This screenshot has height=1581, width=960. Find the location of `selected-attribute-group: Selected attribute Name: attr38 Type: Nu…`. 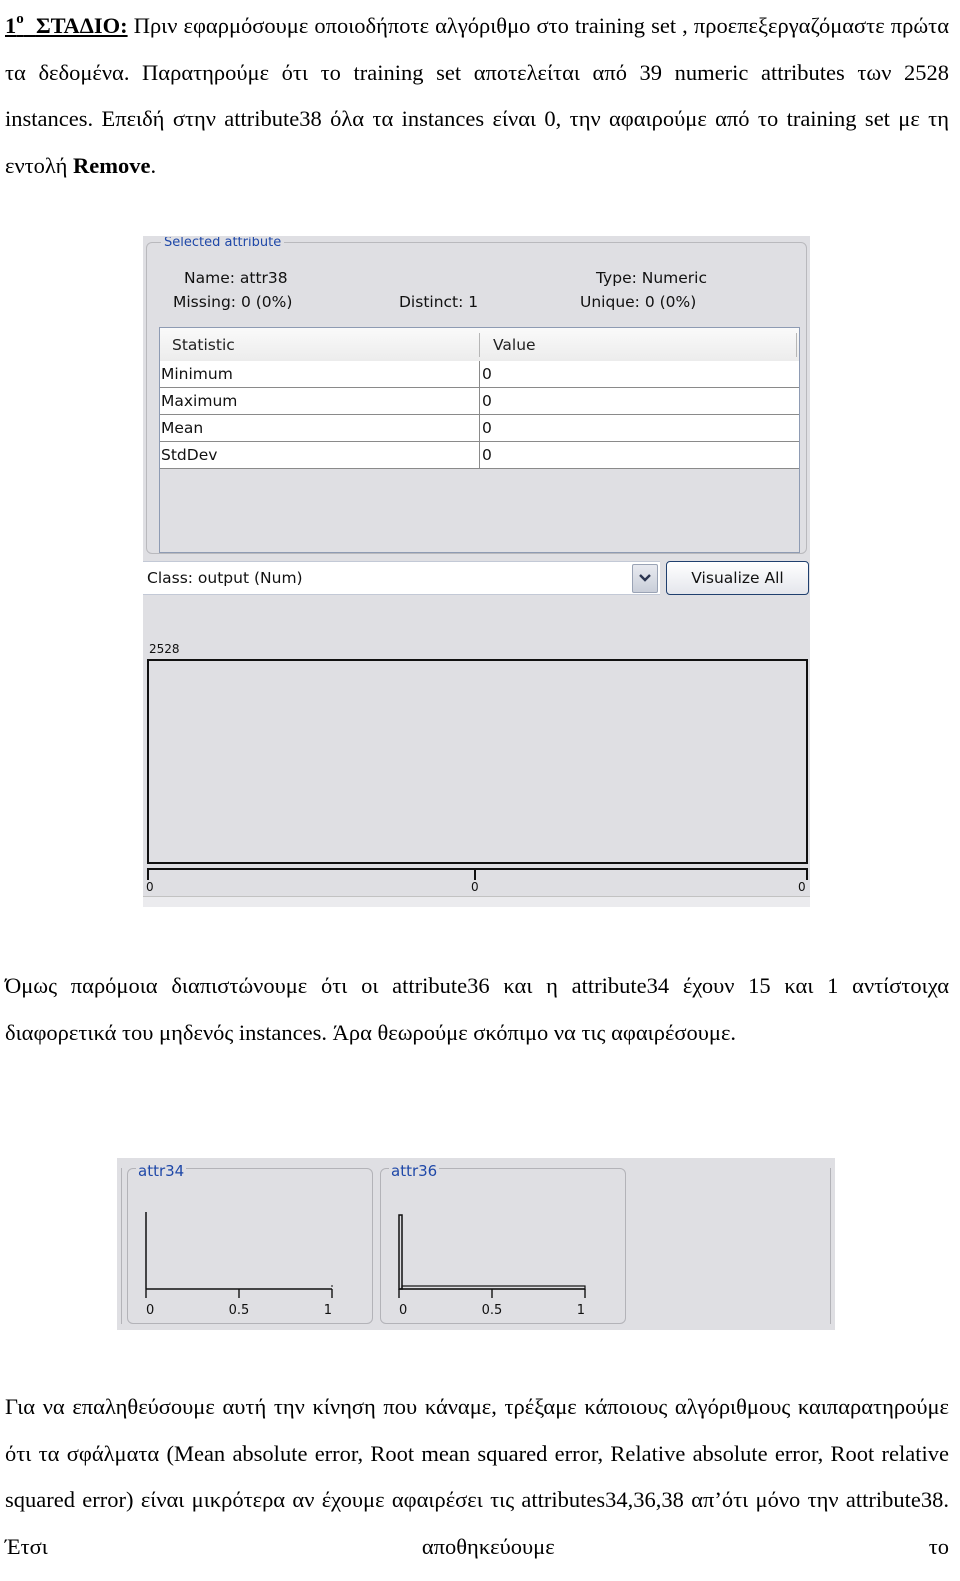

selected-attribute-group: Selected attribute Name: attr38 Type: Nu… is located at coordinates (476, 395).